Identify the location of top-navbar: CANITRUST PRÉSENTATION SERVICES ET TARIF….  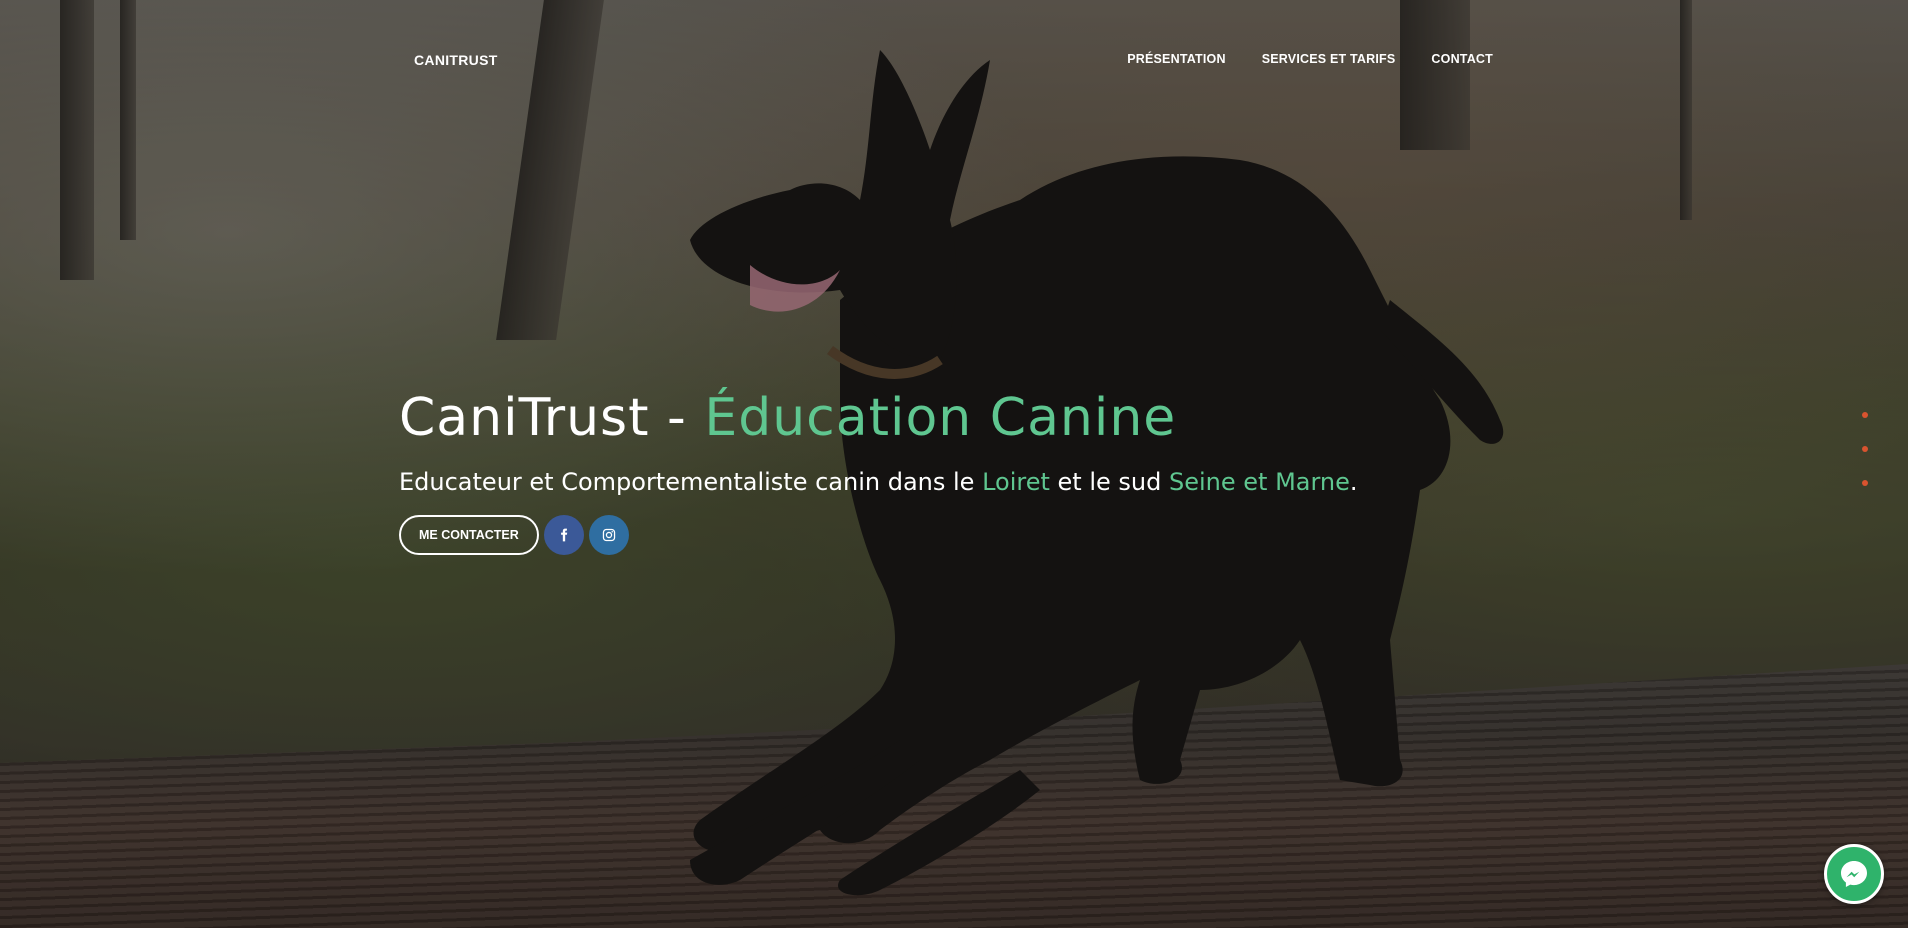
(954, 60).